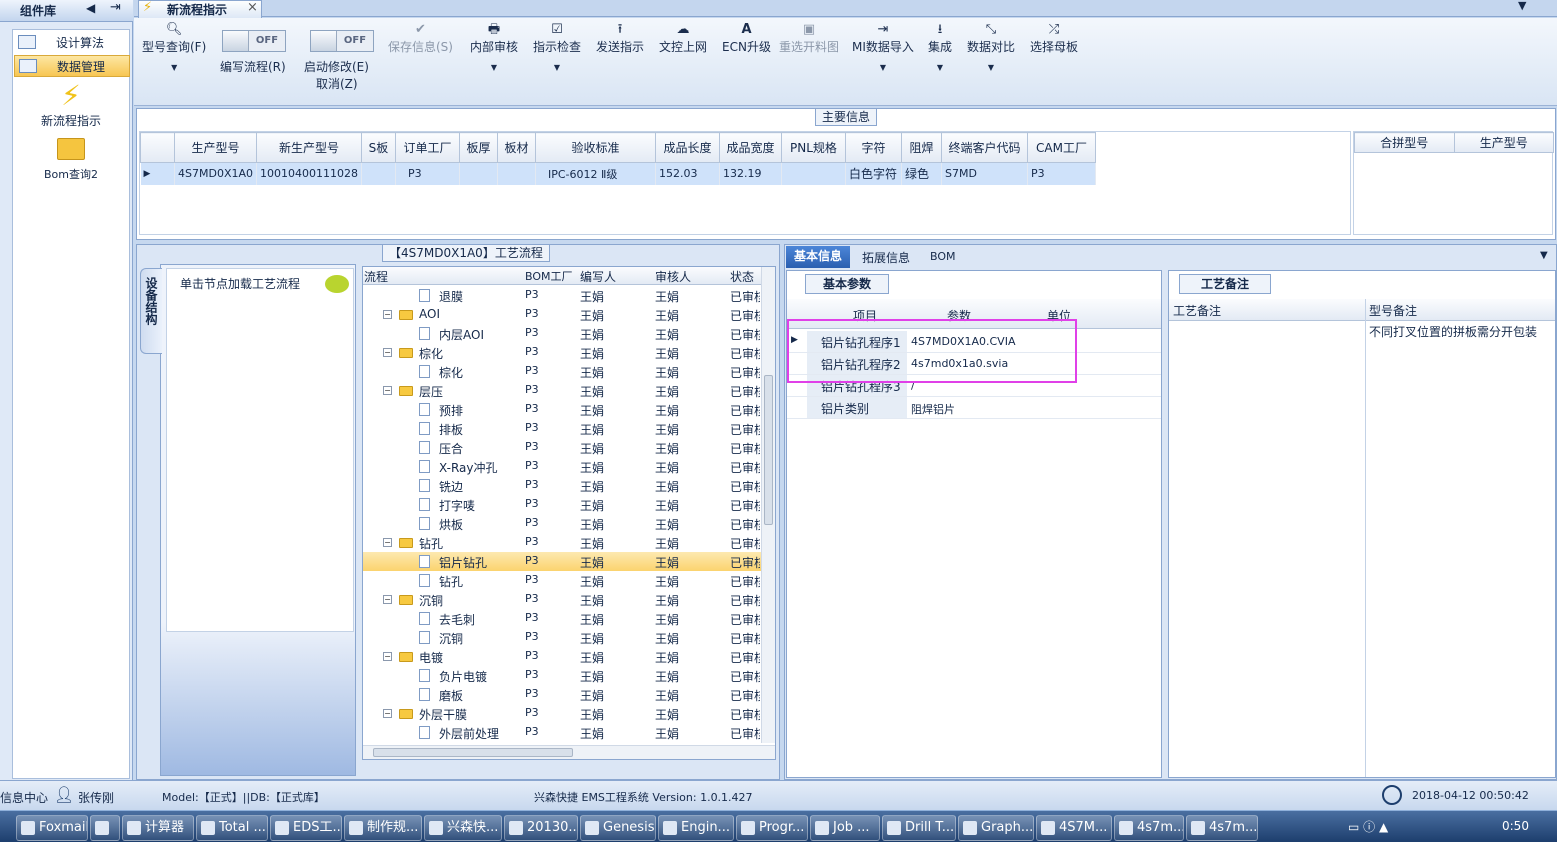  I want to click on lp-item-bom-query: Bom查询2, so click(71, 160).